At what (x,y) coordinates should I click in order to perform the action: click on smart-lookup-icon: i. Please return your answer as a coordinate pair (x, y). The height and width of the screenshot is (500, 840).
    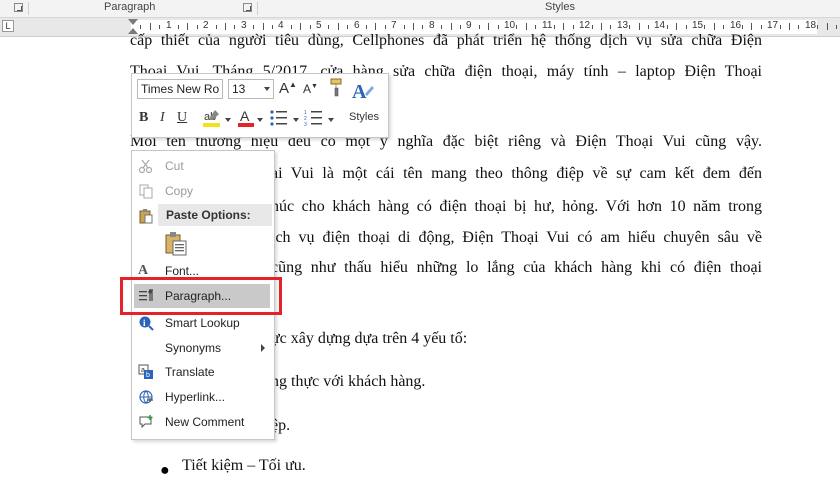
    Looking at the image, I should click on (146, 323).